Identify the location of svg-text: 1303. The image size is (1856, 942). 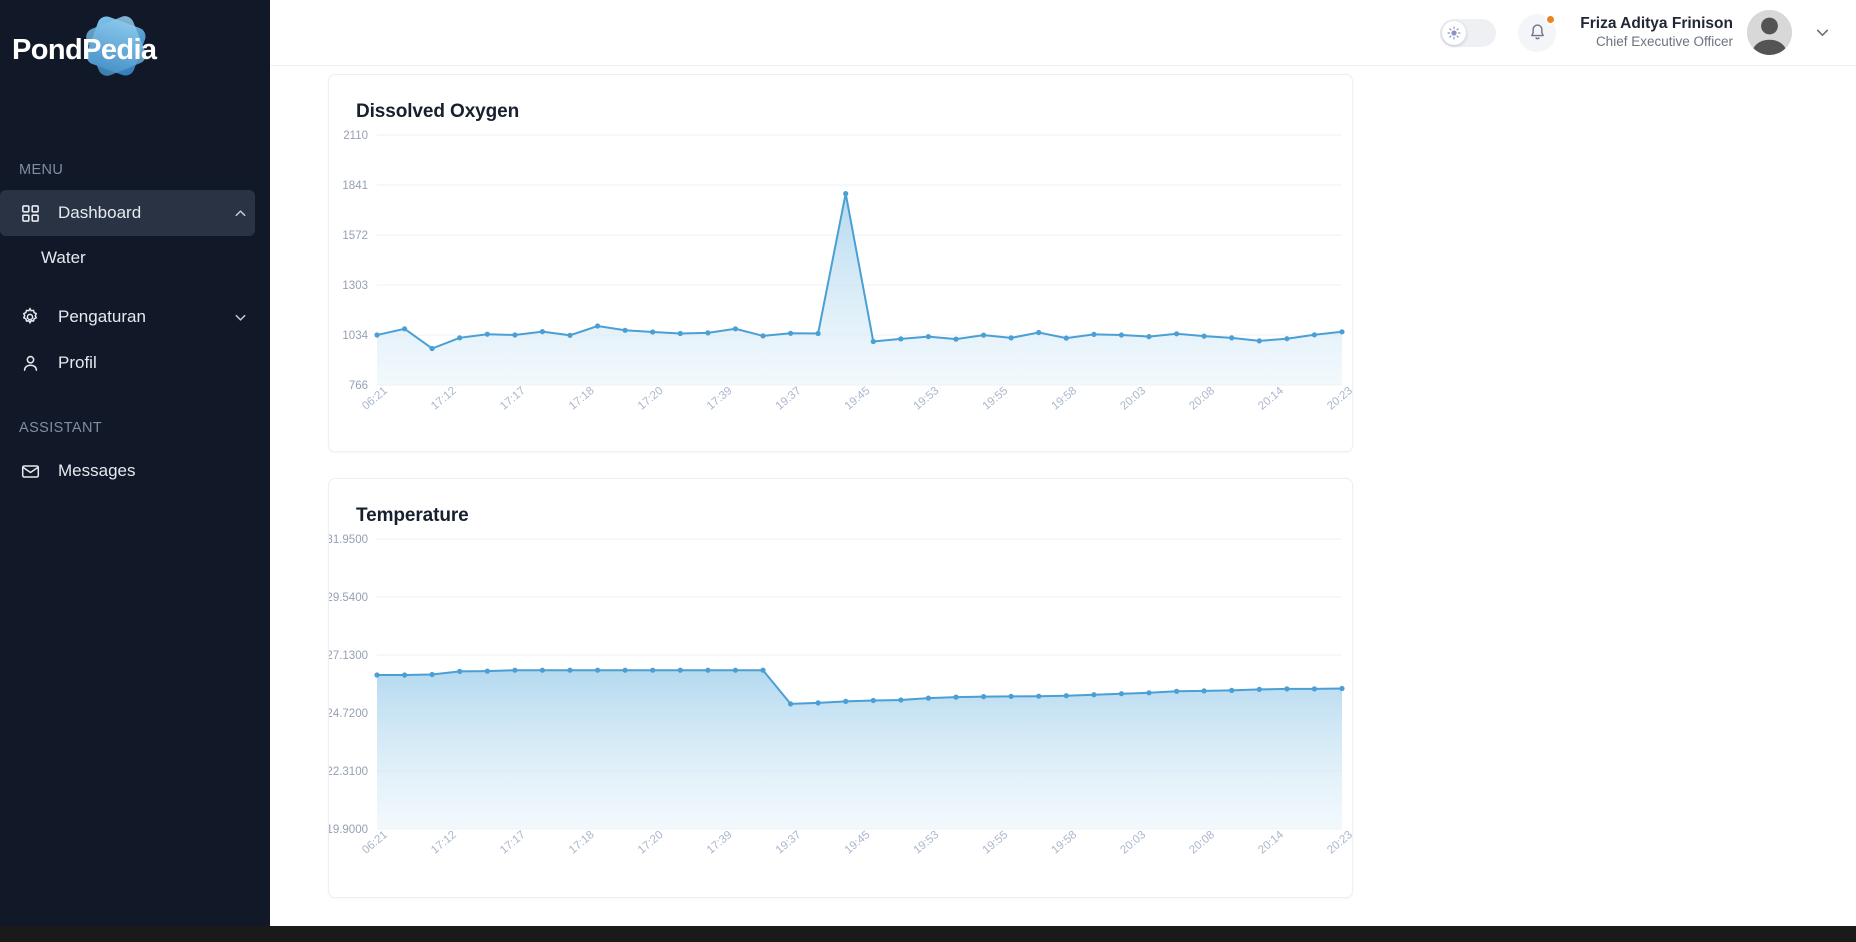
(355, 286).